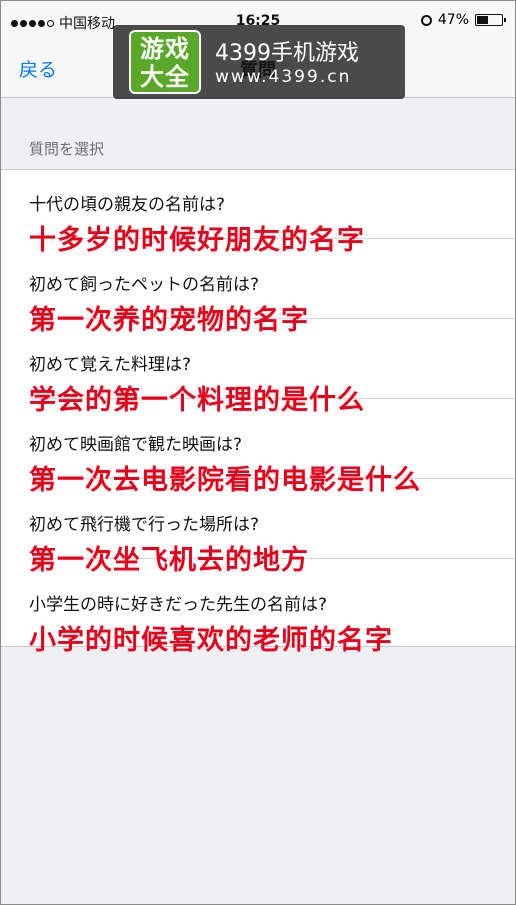 This screenshot has height=905, width=516. Describe the element at coordinates (165, 77) in the screenshot. I see `badge-line-2: 大全` at that location.